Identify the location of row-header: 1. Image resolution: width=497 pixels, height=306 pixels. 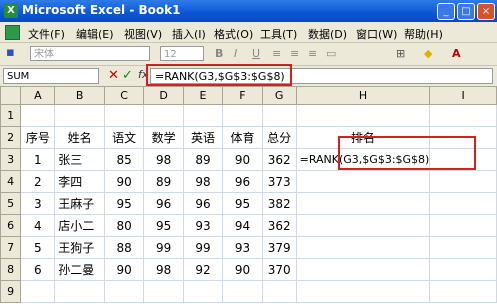
(11, 115).